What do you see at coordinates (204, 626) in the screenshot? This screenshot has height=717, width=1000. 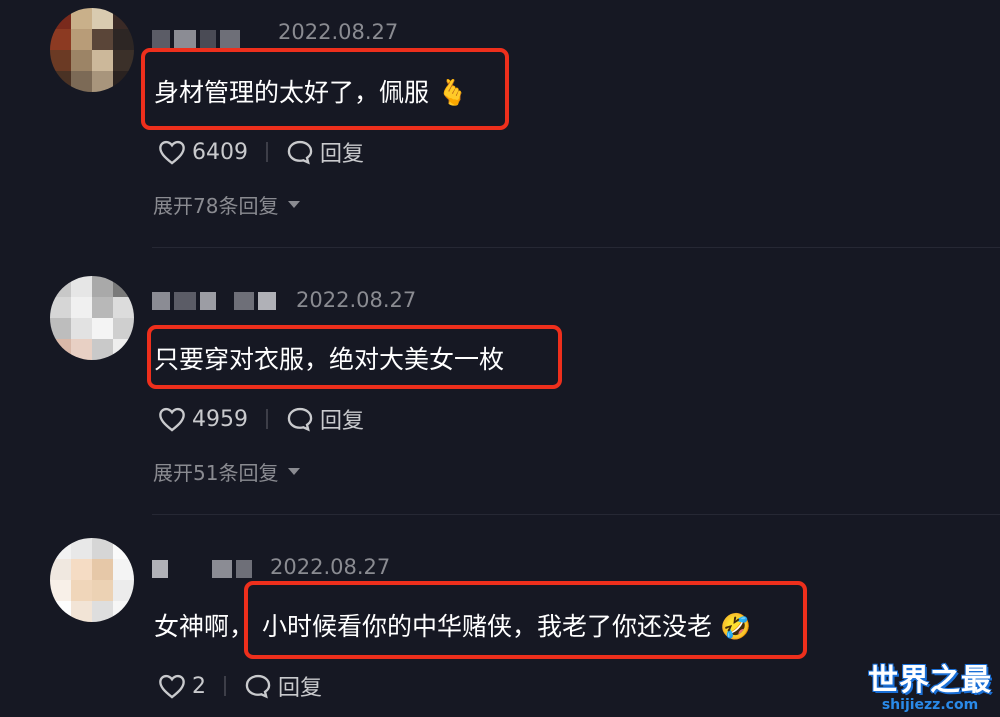 I see `comment-text-prefix: 女神啊，` at bounding box center [204, 626].